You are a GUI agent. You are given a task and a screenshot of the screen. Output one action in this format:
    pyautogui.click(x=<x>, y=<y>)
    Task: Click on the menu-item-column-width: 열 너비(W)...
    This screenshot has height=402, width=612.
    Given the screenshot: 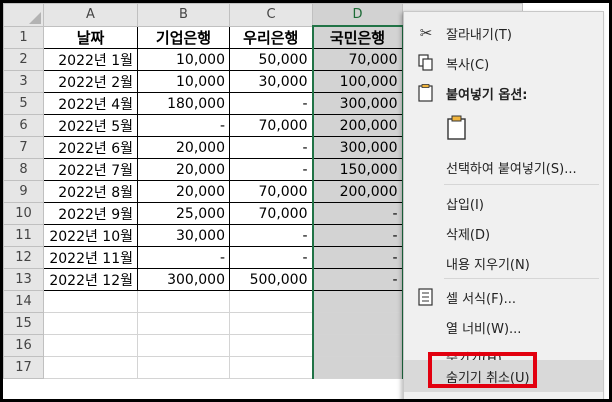 What is the action you would take?
    pyautogui.click(x=503, y=327)
    